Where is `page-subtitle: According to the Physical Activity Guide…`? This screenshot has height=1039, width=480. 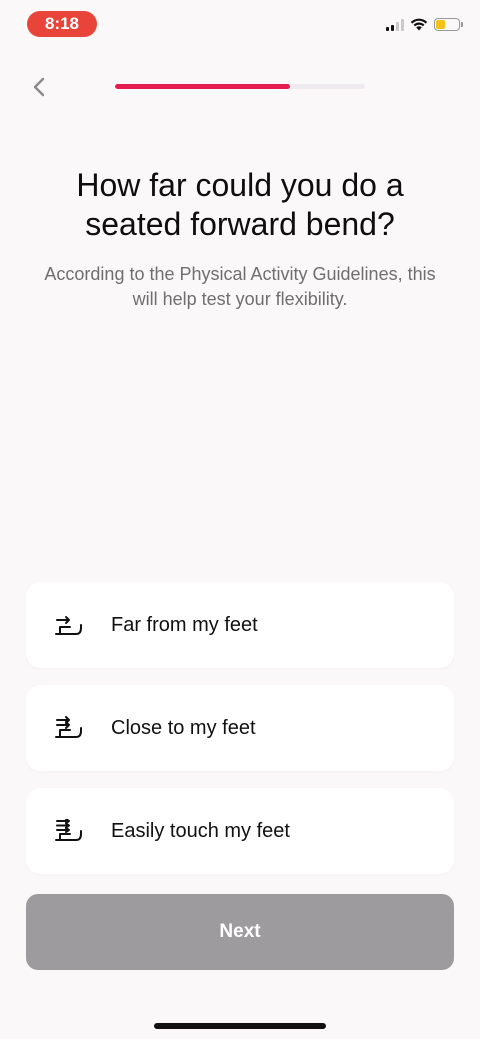 page-subtitle: According to the Physical Activity Guide… is located at coordinates (240, 286).